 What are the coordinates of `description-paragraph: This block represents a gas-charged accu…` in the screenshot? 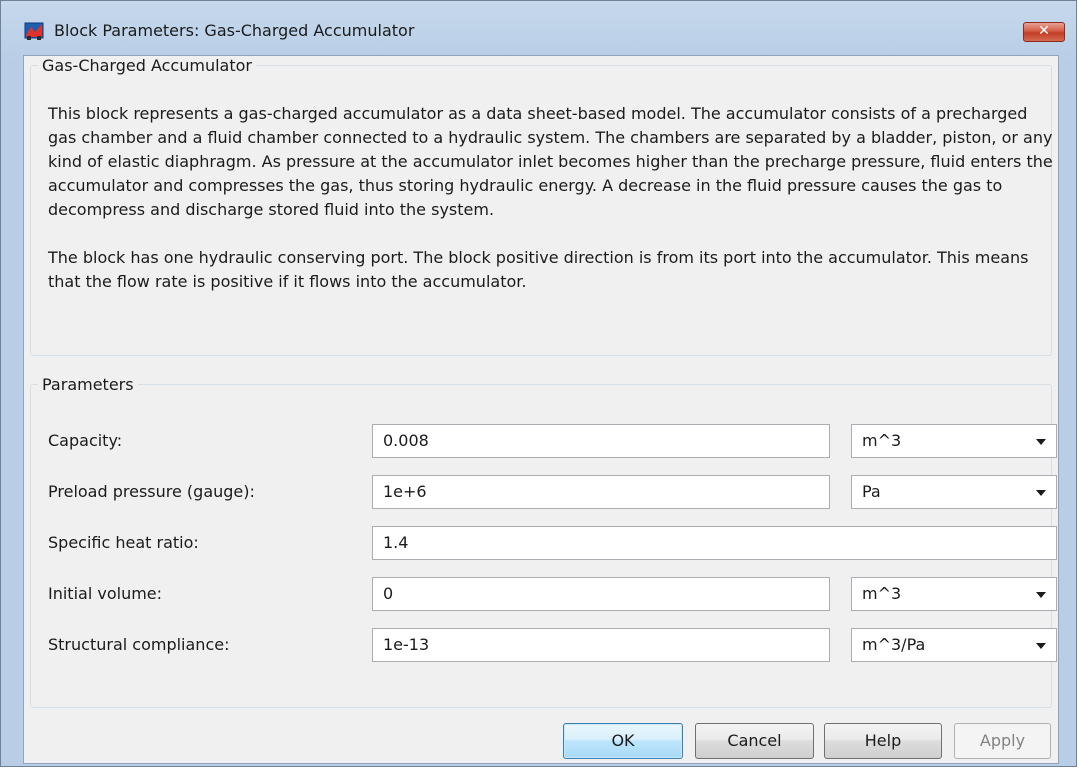 It's located at (550, 161).